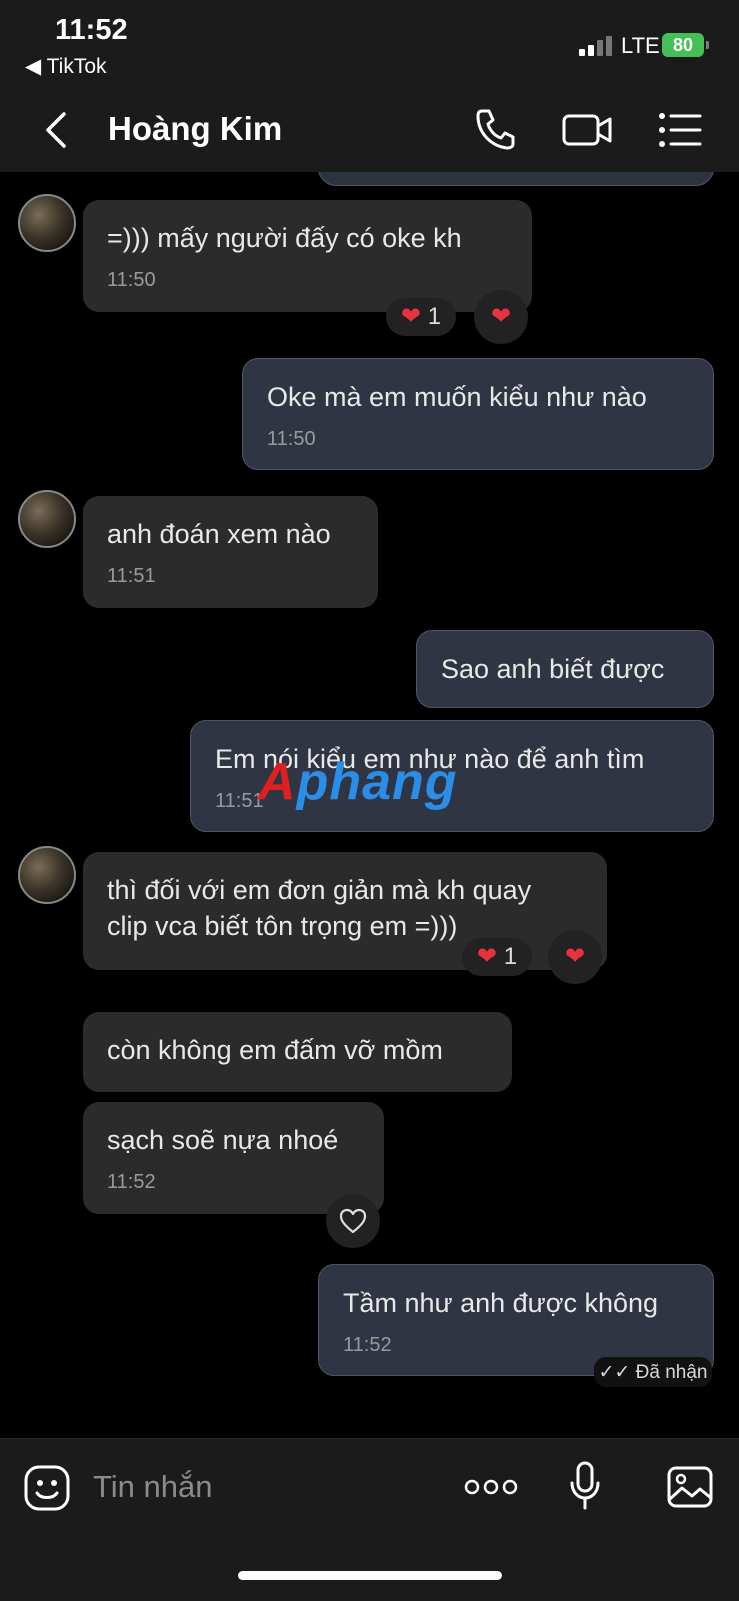 This screenshot has width=739, height=1601. What do you see at coordinates (358, 782) in the screenshot?
I see `watermark-logo: Aphang` at bounding box center [358, 782].